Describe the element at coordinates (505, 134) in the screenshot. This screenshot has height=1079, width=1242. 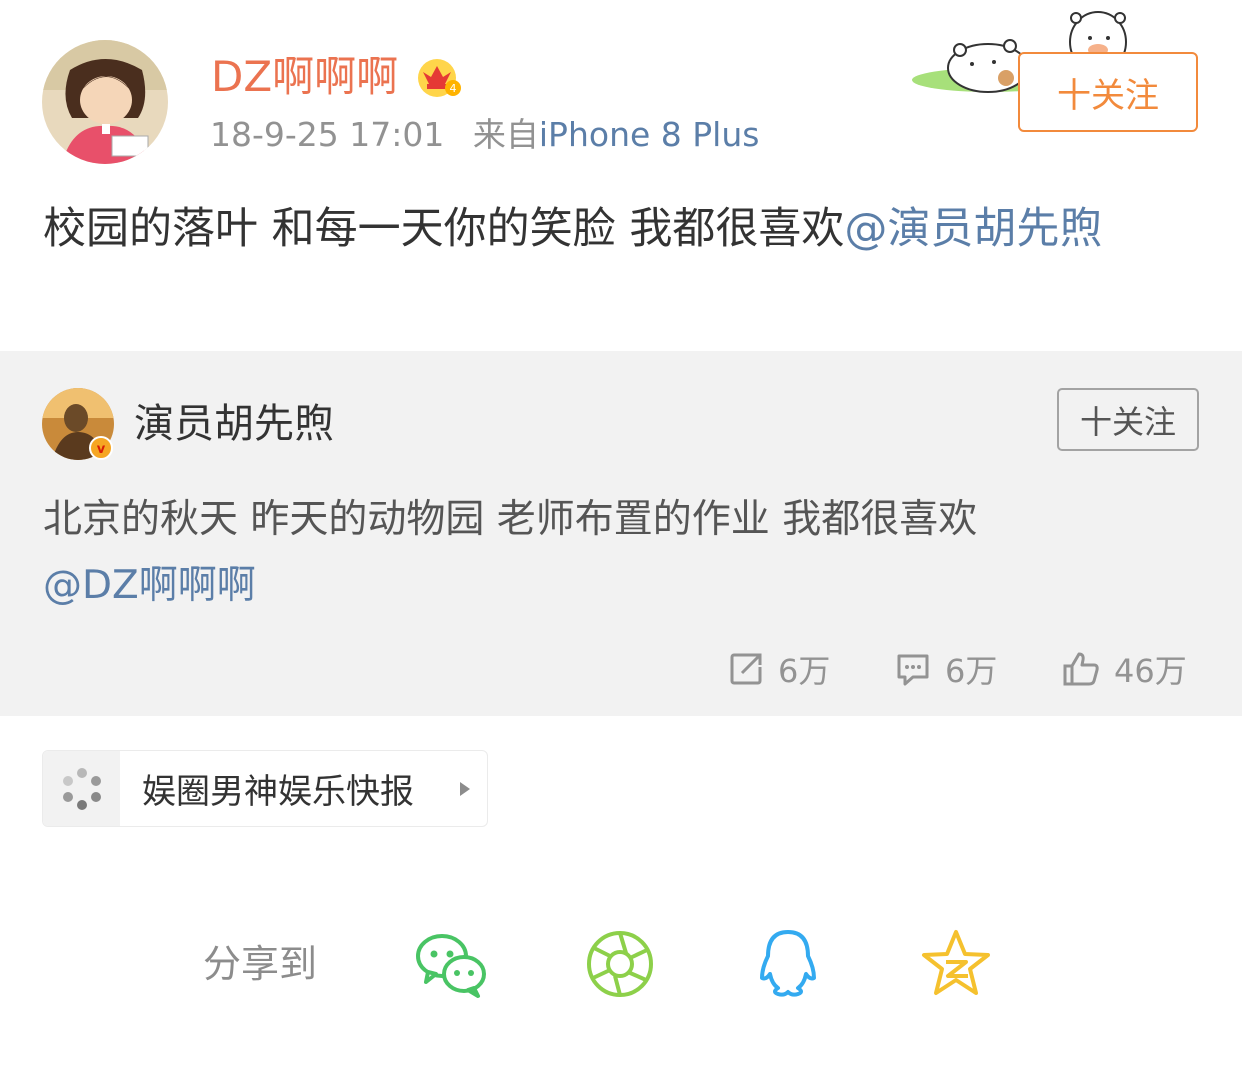
I see `source-prefix: 来自` at that location.